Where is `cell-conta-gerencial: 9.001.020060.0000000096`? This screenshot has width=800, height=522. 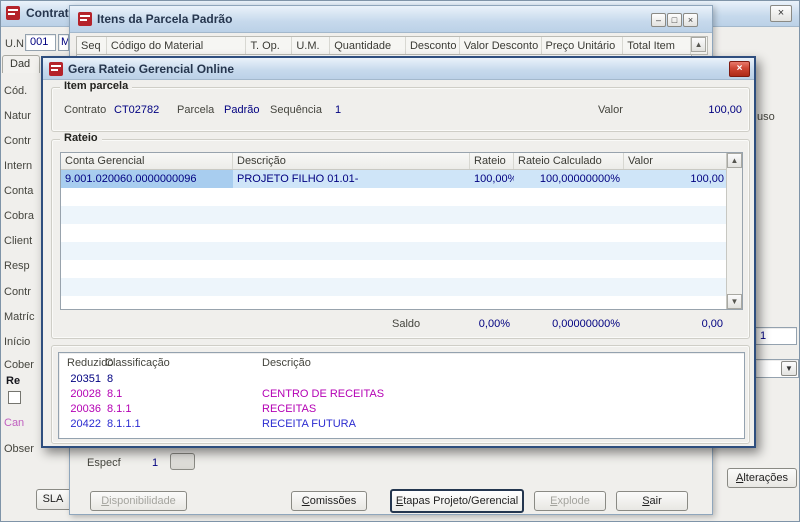 cell-conta-gerencial: 9.001.020060.0000000096 is located at coordinates (147, 179).